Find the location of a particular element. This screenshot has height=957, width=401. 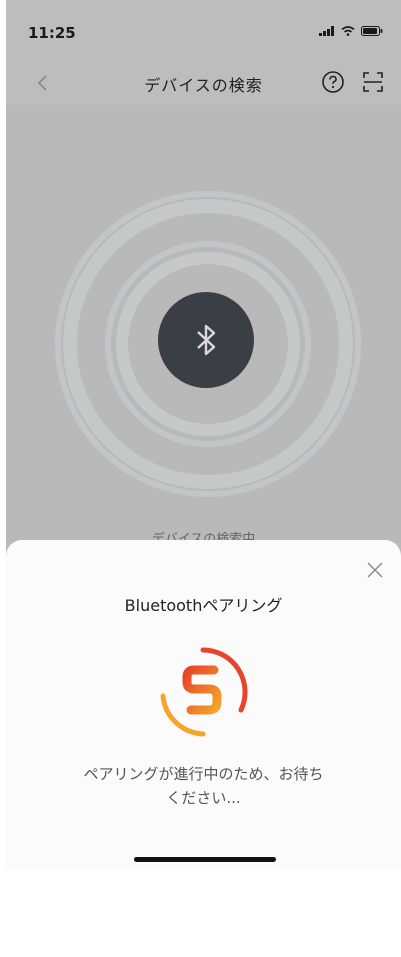

loading-spinner-icon is located at coordinates (204, 692).